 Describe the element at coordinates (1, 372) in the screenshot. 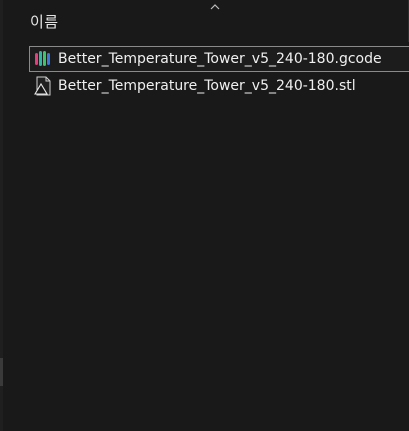

I see `scrollbar-thumb` at that location.